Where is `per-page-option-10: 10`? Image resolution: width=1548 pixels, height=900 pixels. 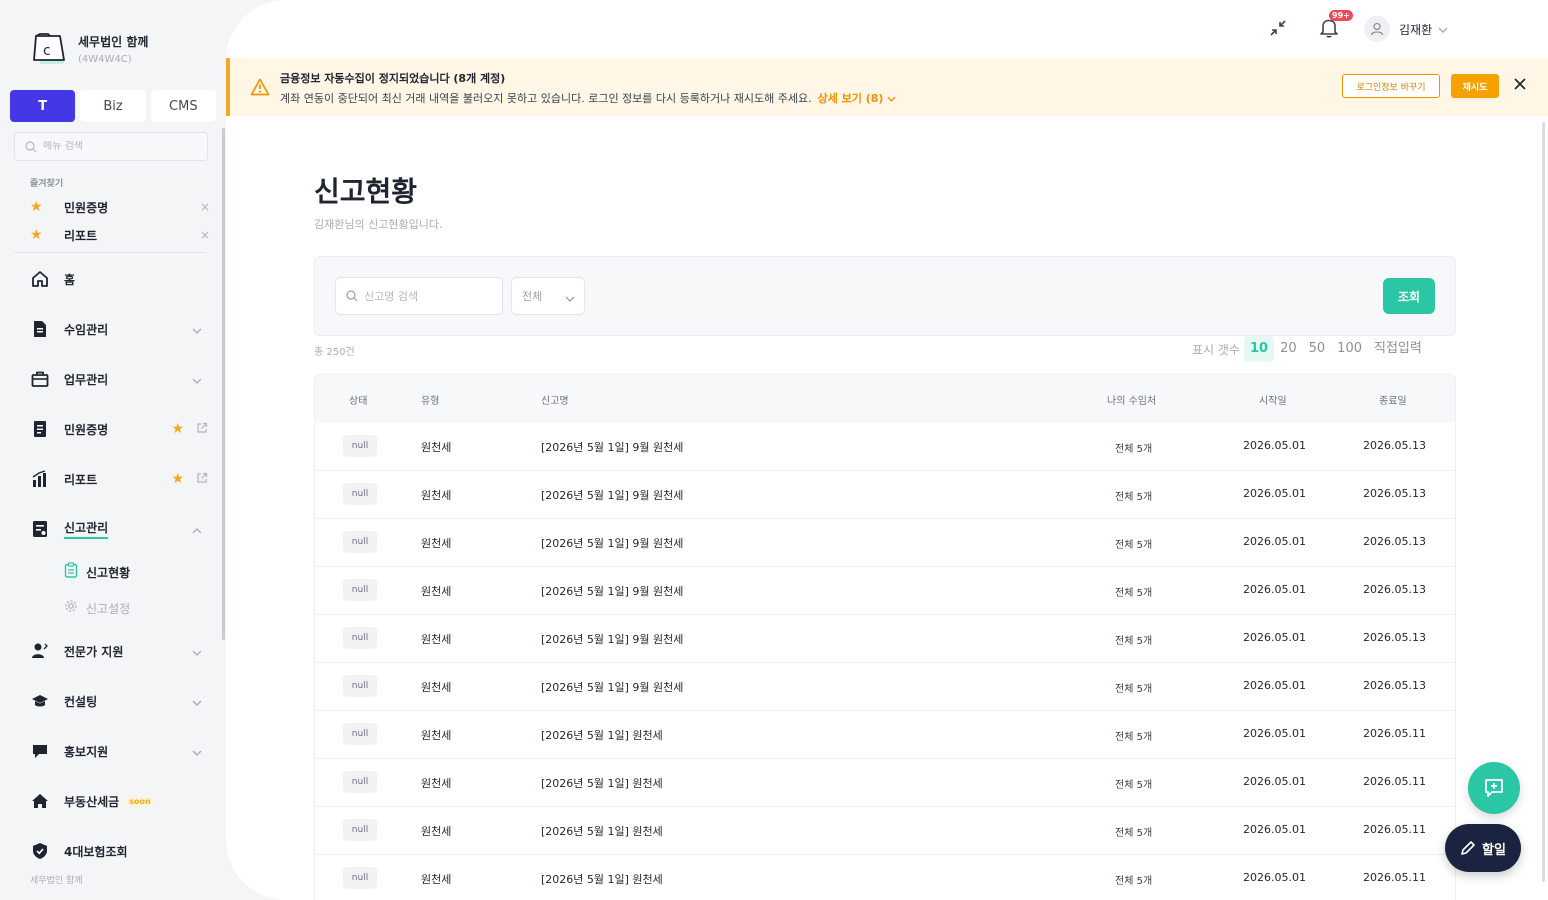
per-page-option-10: 10 is located at coordinates (1259, 349).